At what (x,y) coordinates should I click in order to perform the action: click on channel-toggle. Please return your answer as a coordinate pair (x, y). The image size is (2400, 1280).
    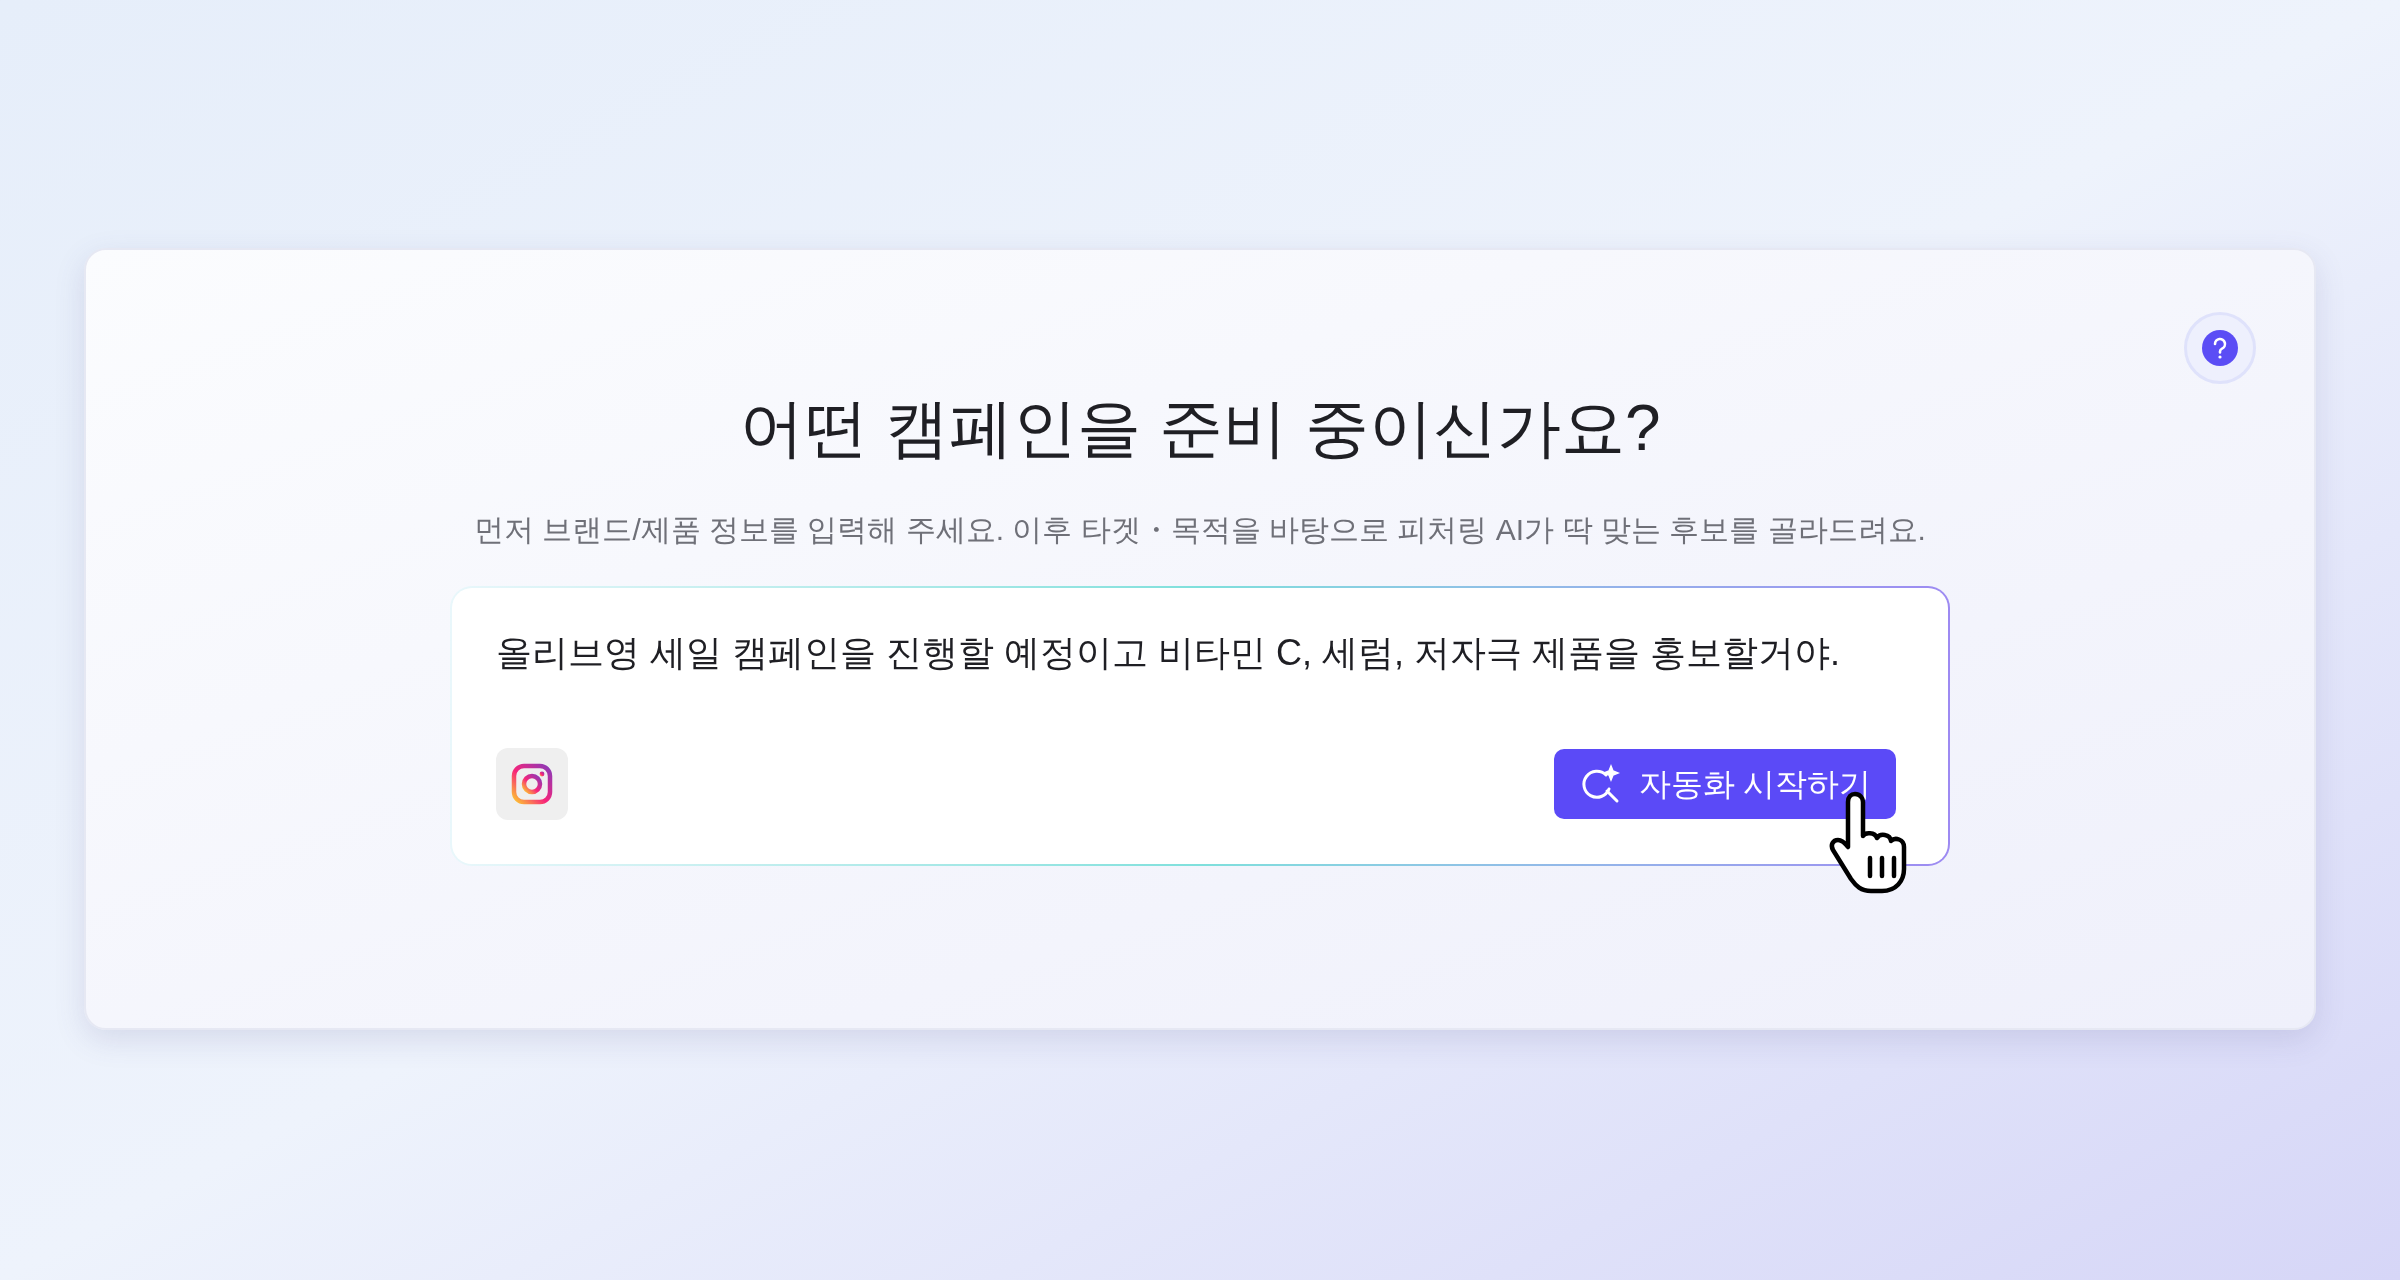
    Looking at the image, I should click on (532, 784).